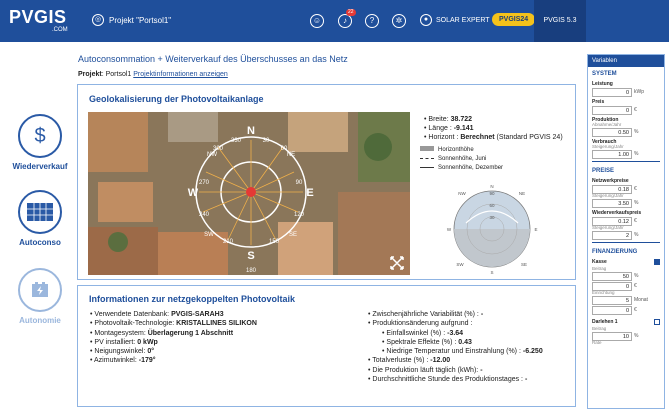 The height and width of the screenshot is (409, 669). What do you see at coordinates (522, 193) in the screenshot?
I see `polar-label: NE` at bounding box center [522, 193].